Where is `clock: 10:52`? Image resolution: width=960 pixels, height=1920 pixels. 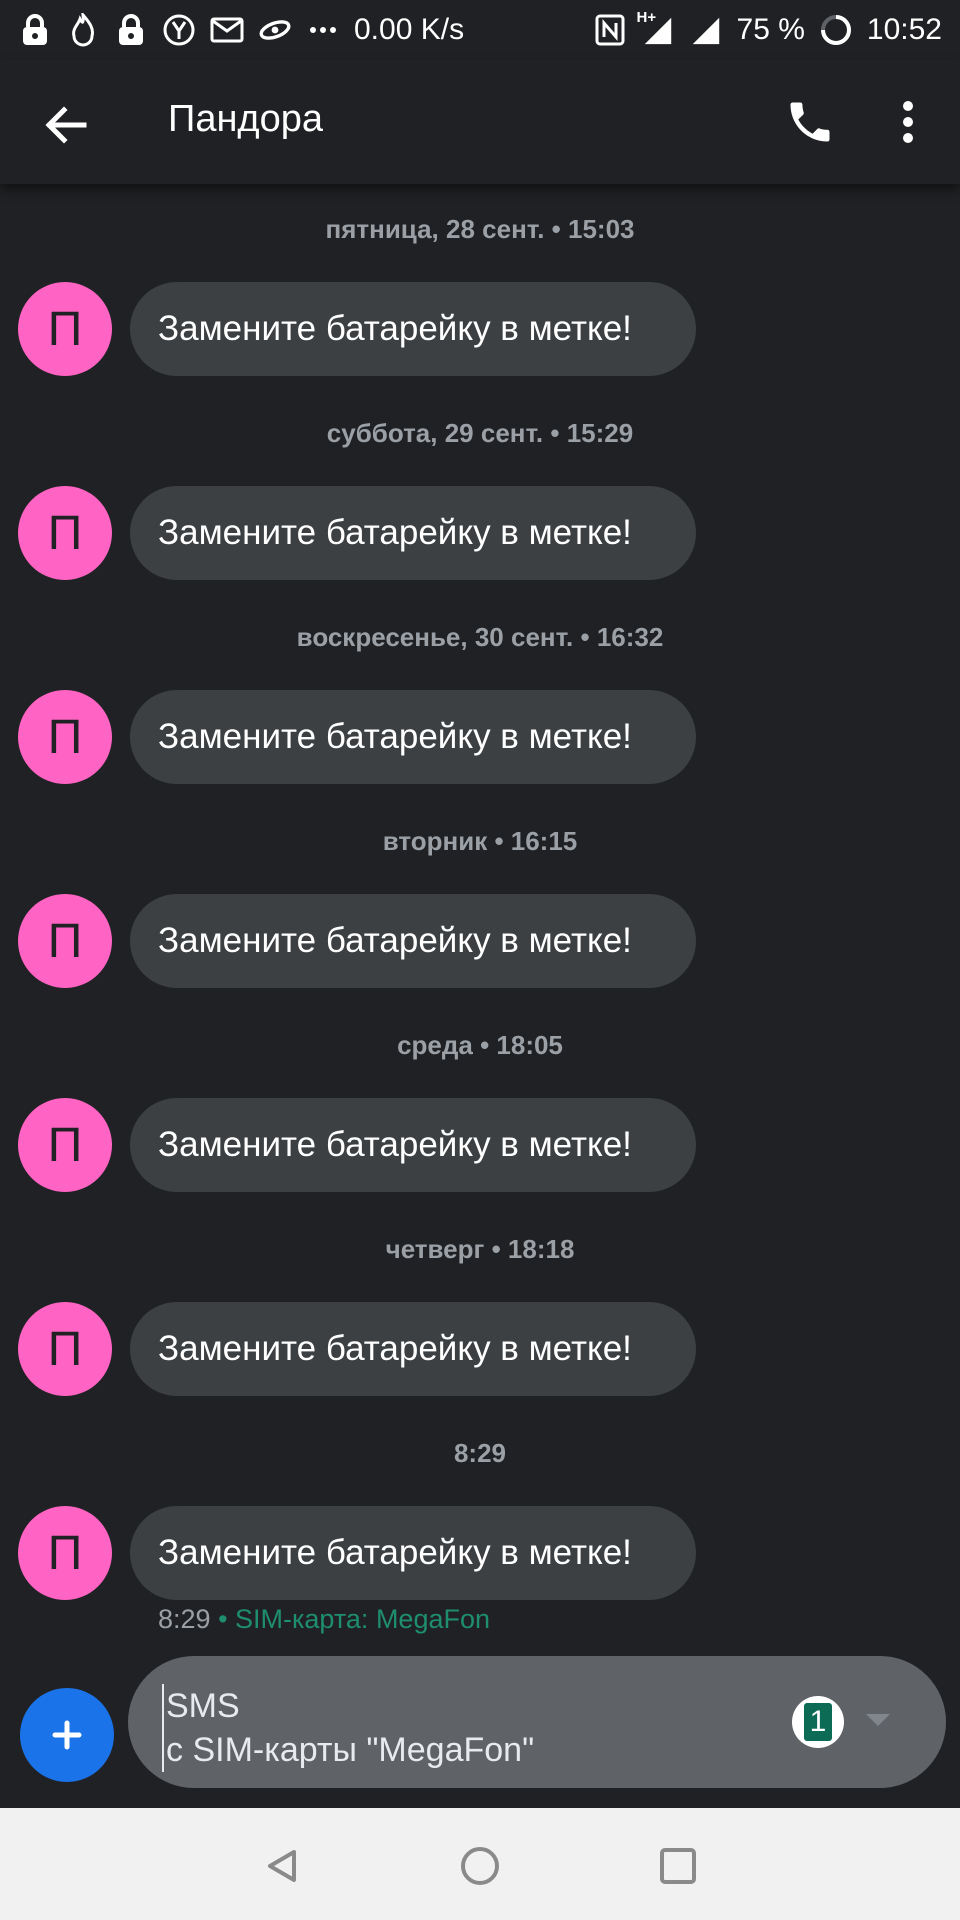 clock: 10:52 is located at coordinates (904, 29).